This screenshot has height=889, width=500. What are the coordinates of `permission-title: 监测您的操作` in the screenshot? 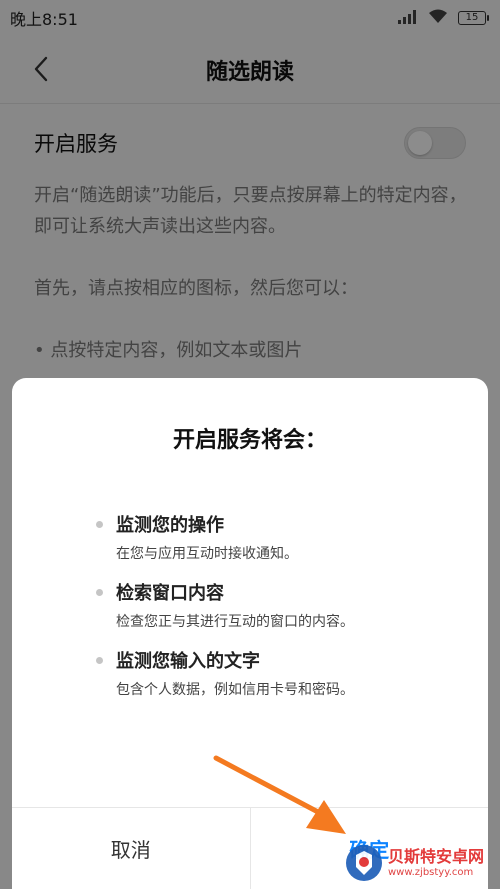 It's located at (170, 525).